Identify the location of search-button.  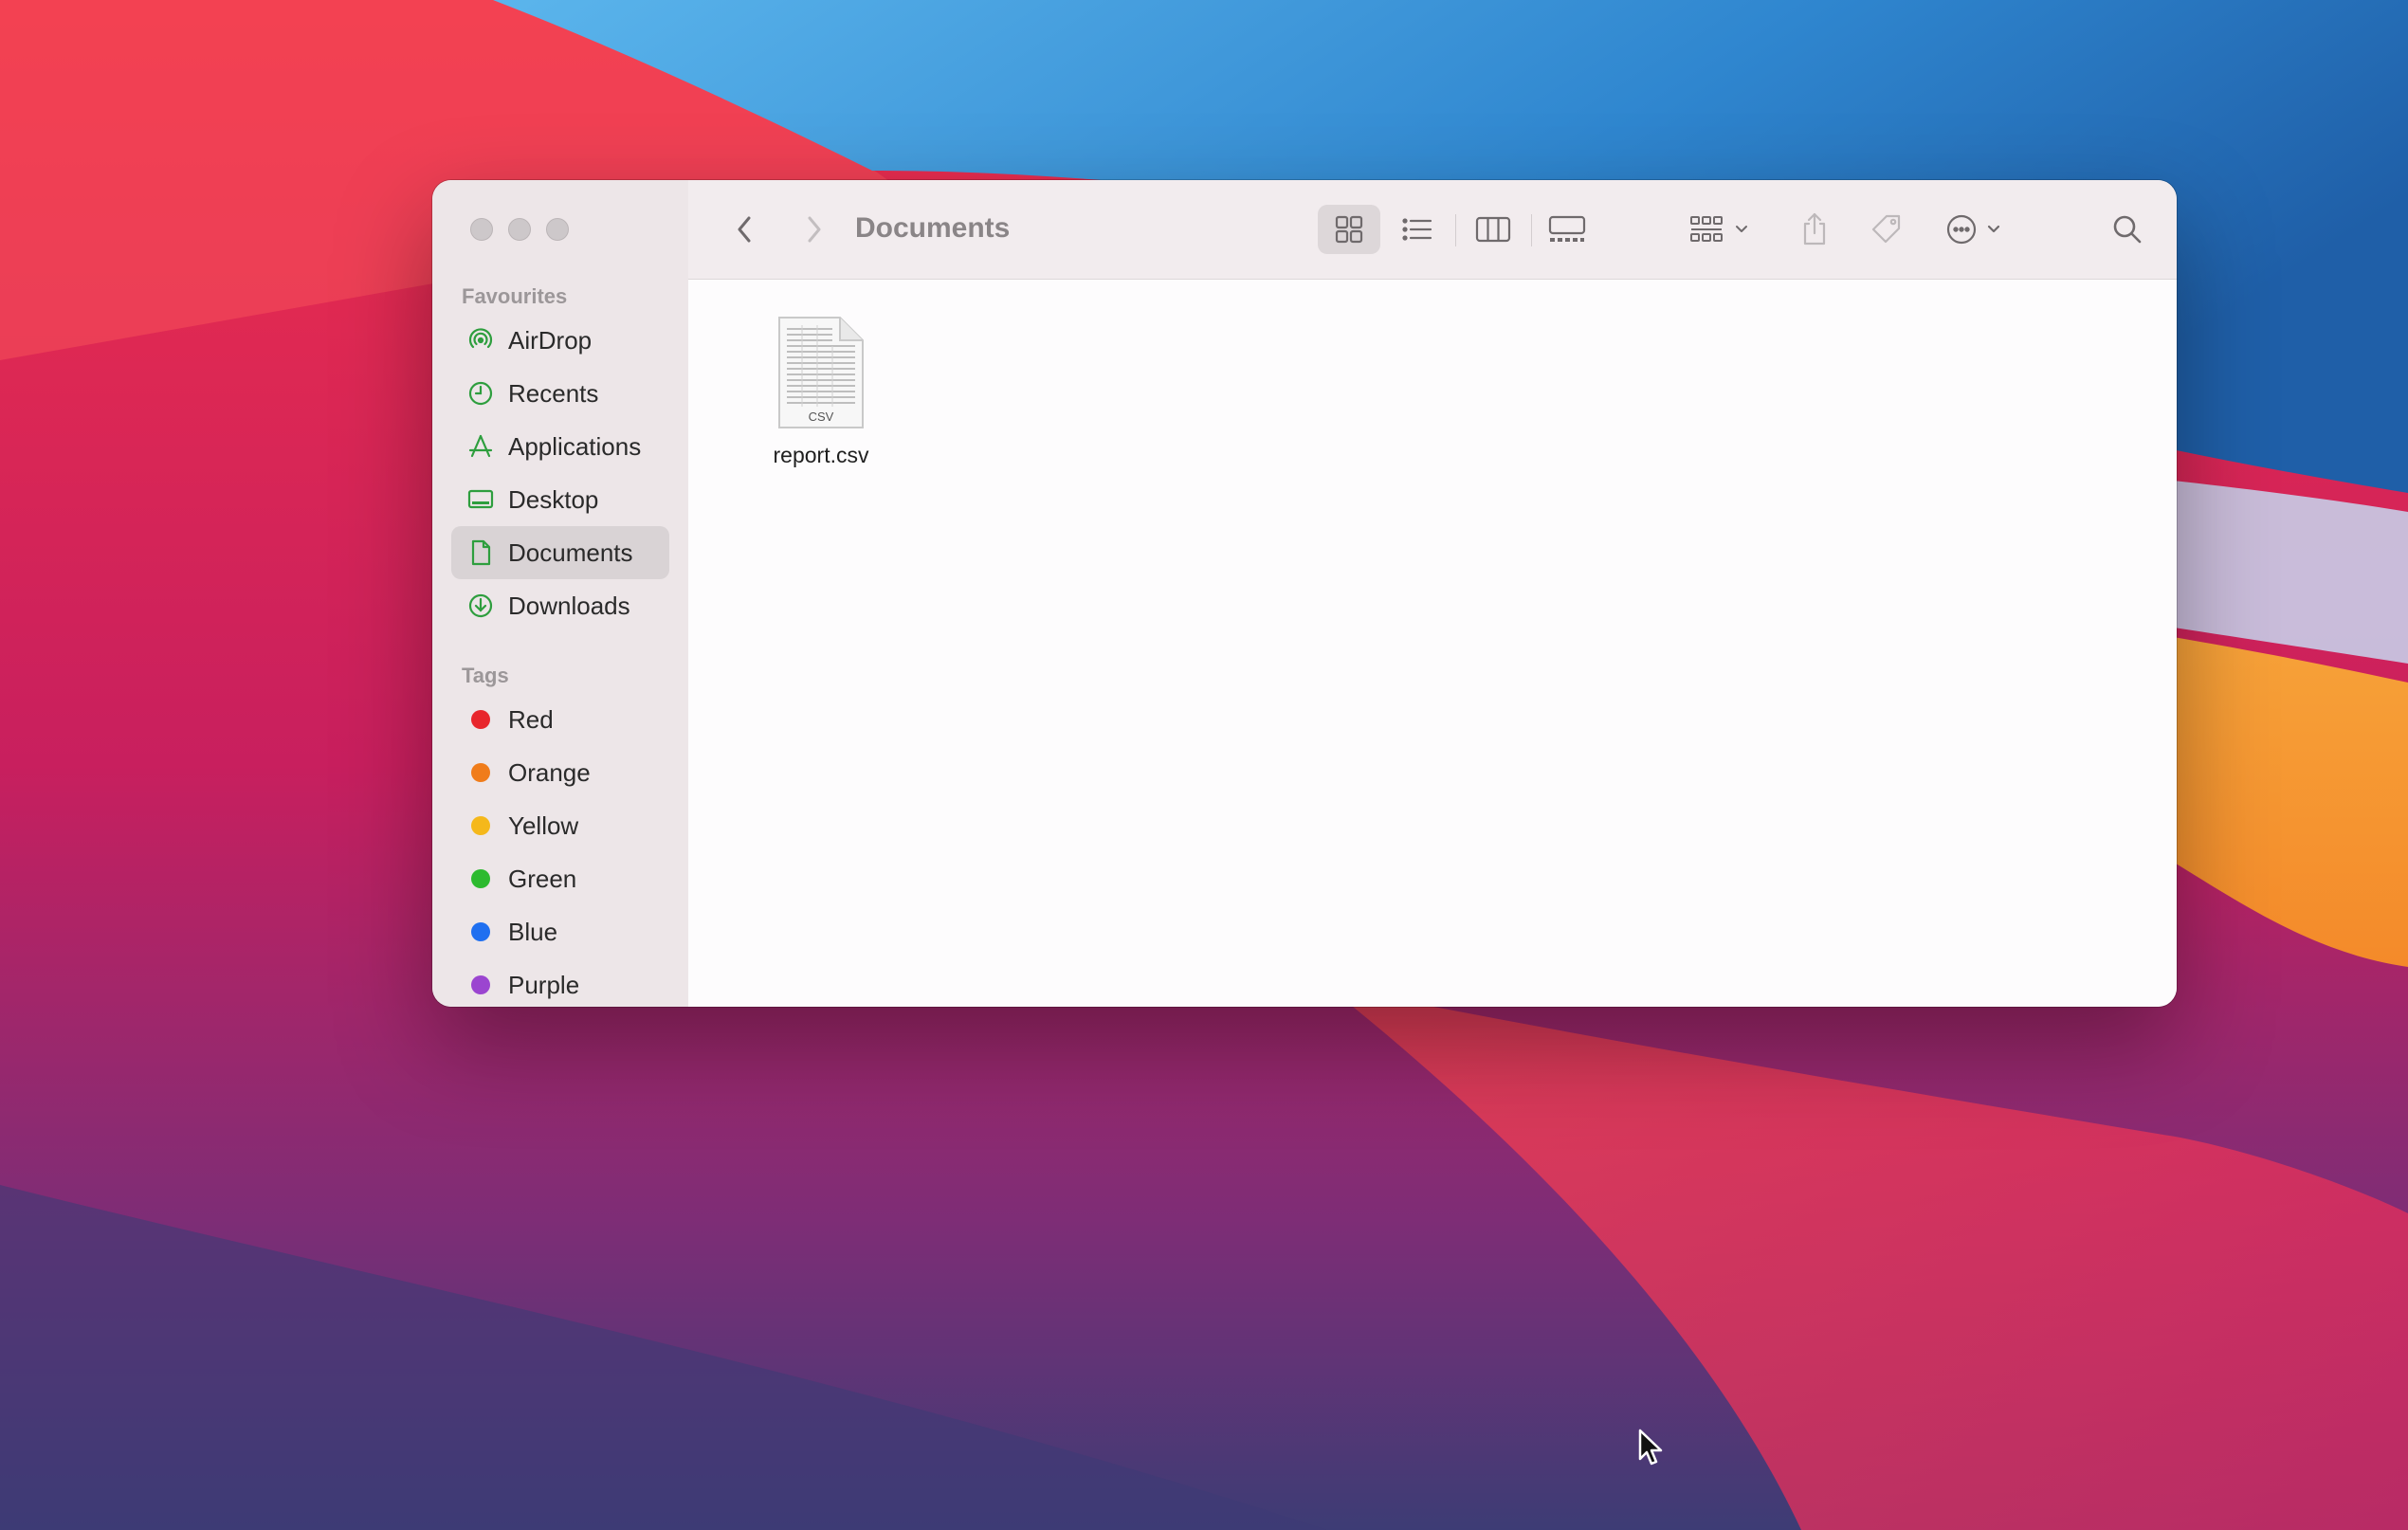
(2127, 229).